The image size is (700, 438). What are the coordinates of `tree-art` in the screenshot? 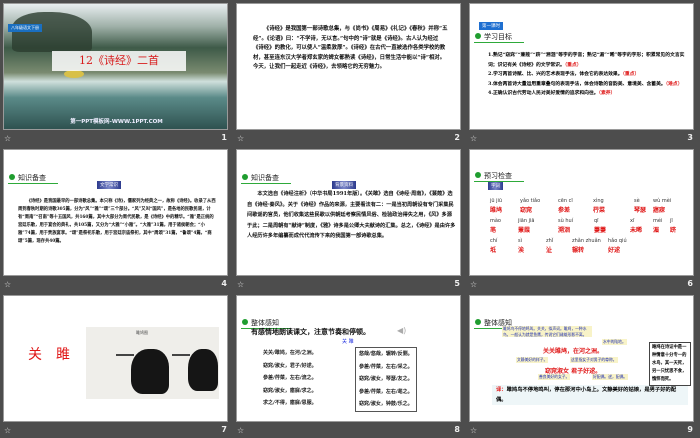 It's located at (74, 74).